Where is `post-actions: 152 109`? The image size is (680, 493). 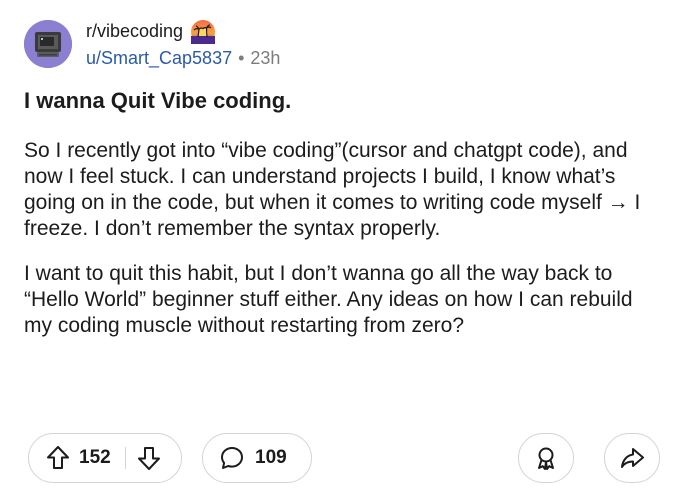 post-actions: 152 109 is located at coordinates (344, 458).